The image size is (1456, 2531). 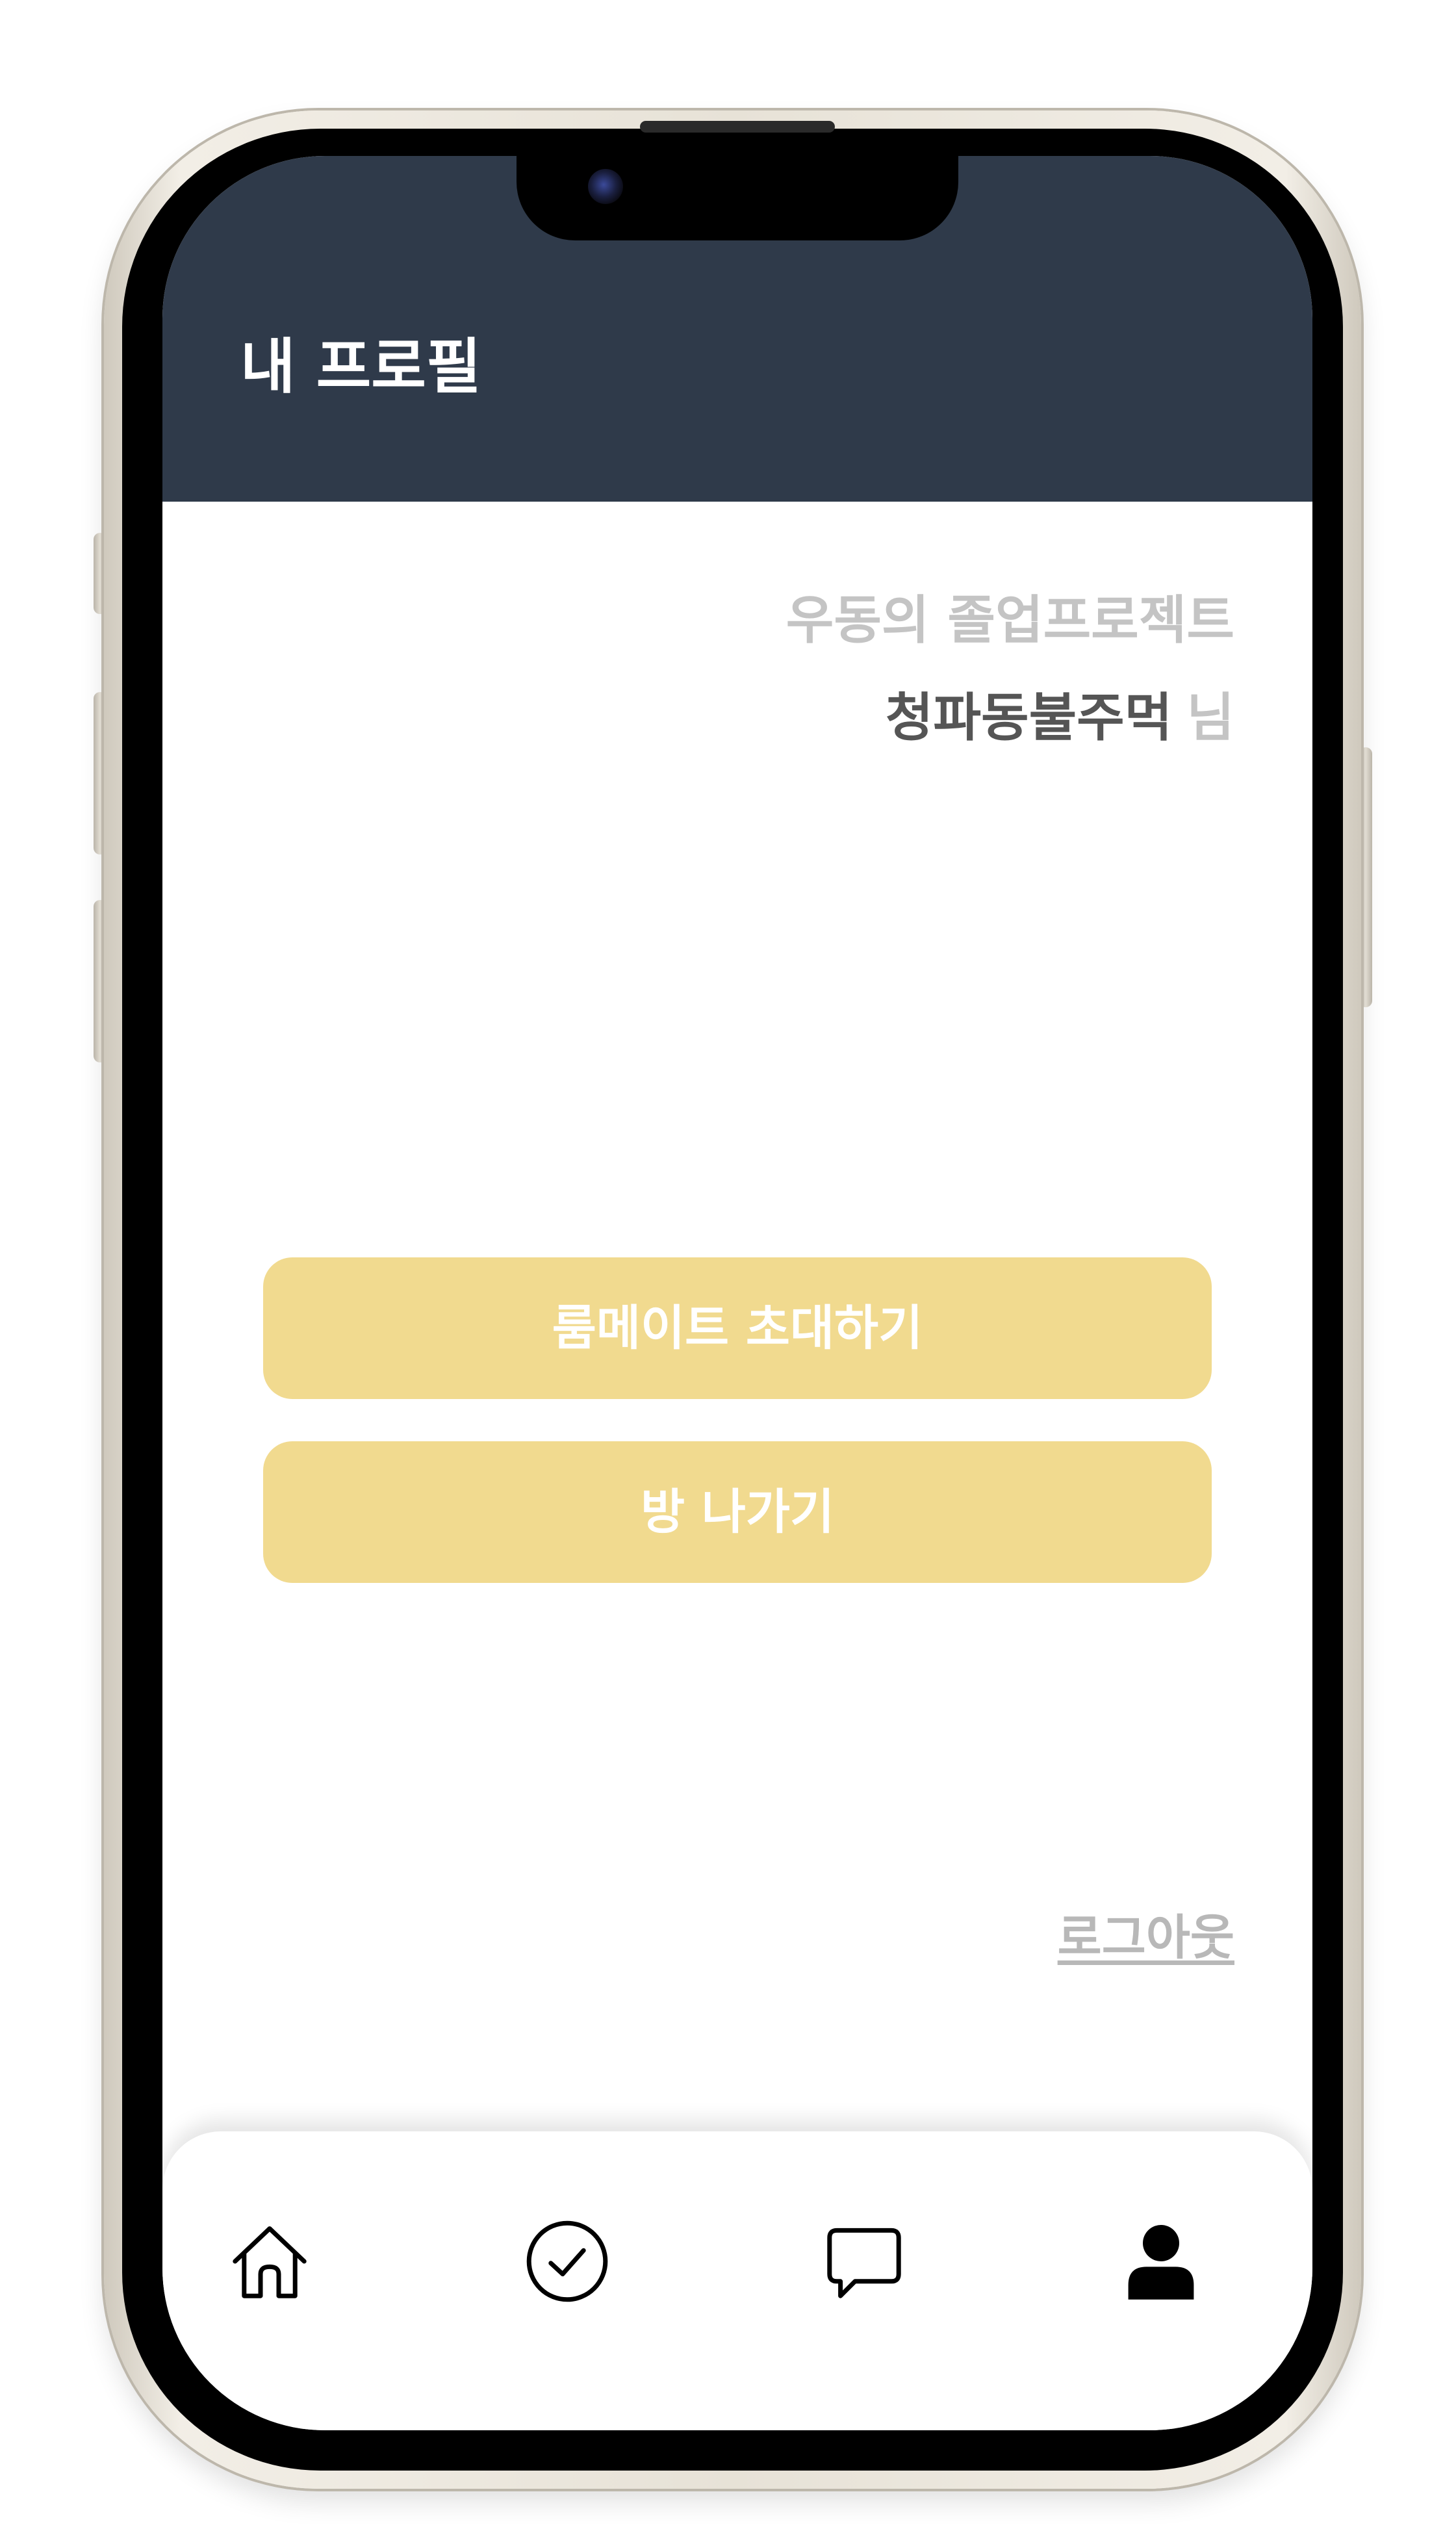 I want to click on logout-link: 로그아웃, so click(x=1146, y=1937).